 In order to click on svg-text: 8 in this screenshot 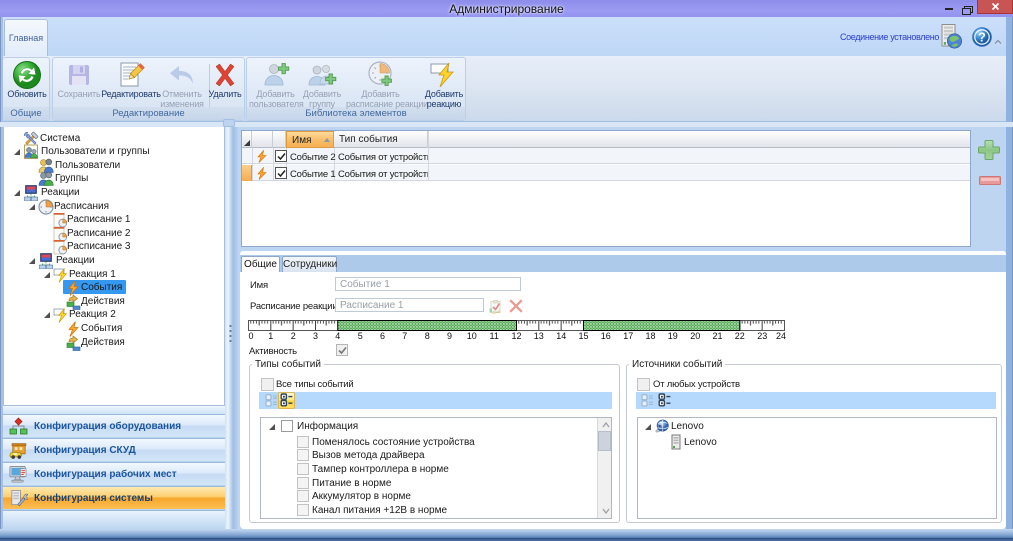, I will do `click(427, 336)`.